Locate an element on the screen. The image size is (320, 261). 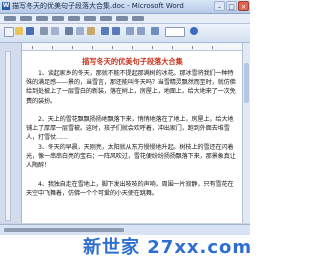
toolbar is located at coordinates (125, 33).